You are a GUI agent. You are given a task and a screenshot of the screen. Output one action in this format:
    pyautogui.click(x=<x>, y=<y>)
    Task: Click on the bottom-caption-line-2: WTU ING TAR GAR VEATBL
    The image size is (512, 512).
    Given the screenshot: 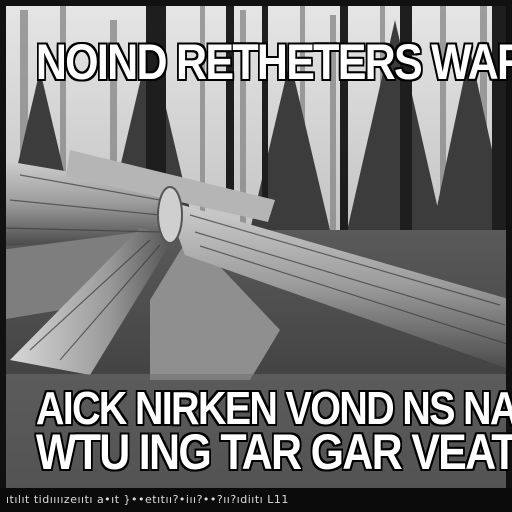 What is the action you would take?
    pyautogui.click(x=273, y=452)
    